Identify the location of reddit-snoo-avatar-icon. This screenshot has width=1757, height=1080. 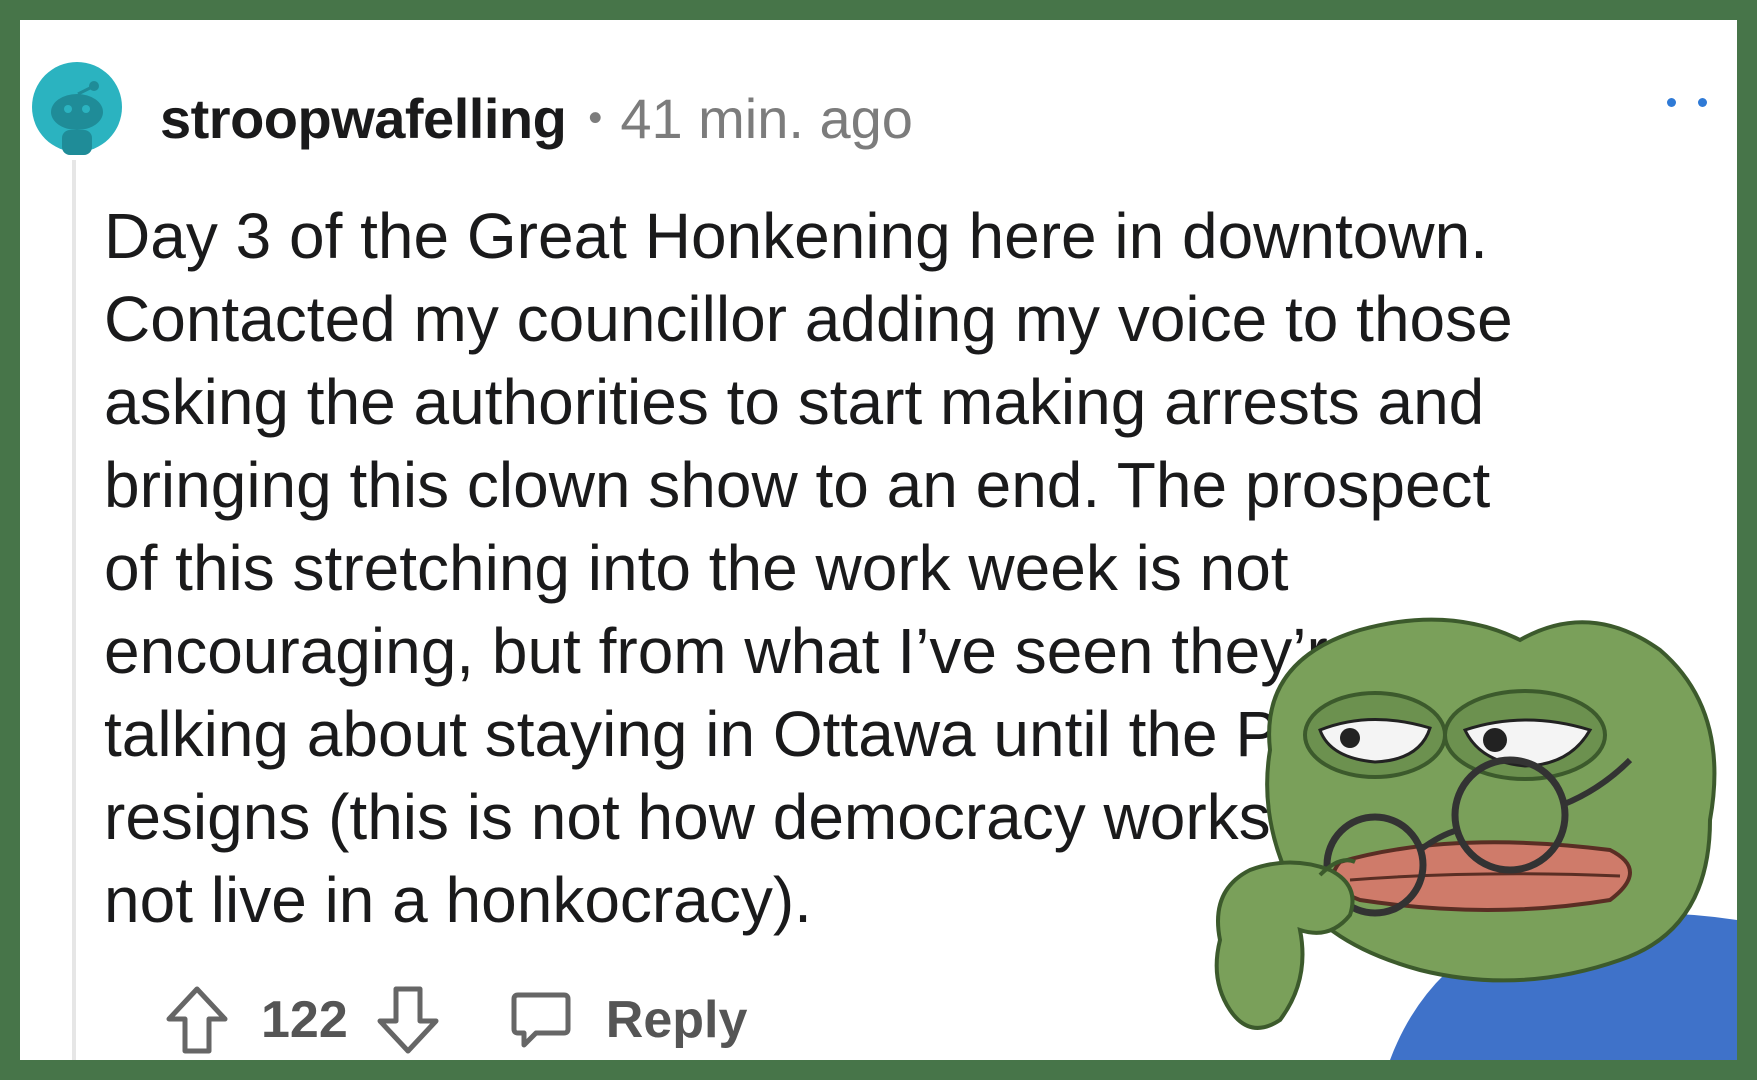
(77, 108).